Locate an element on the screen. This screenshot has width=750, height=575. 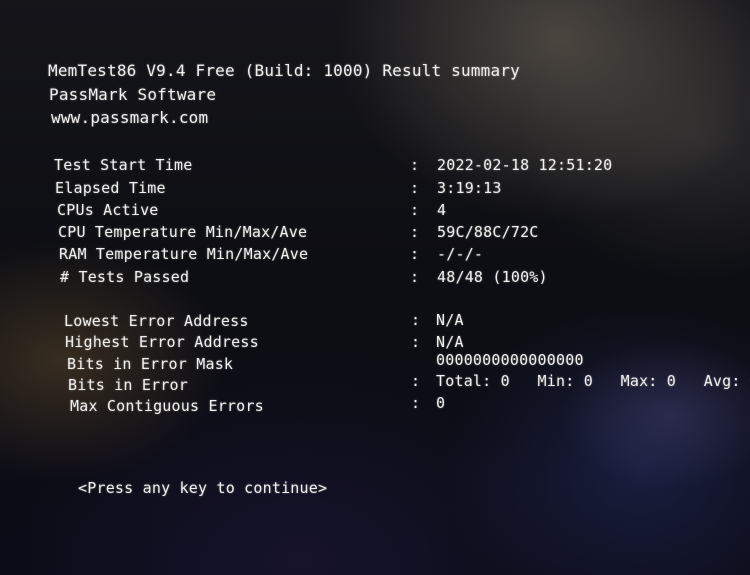
error-label: Highest Error Address is located at coordinates (162, 342).